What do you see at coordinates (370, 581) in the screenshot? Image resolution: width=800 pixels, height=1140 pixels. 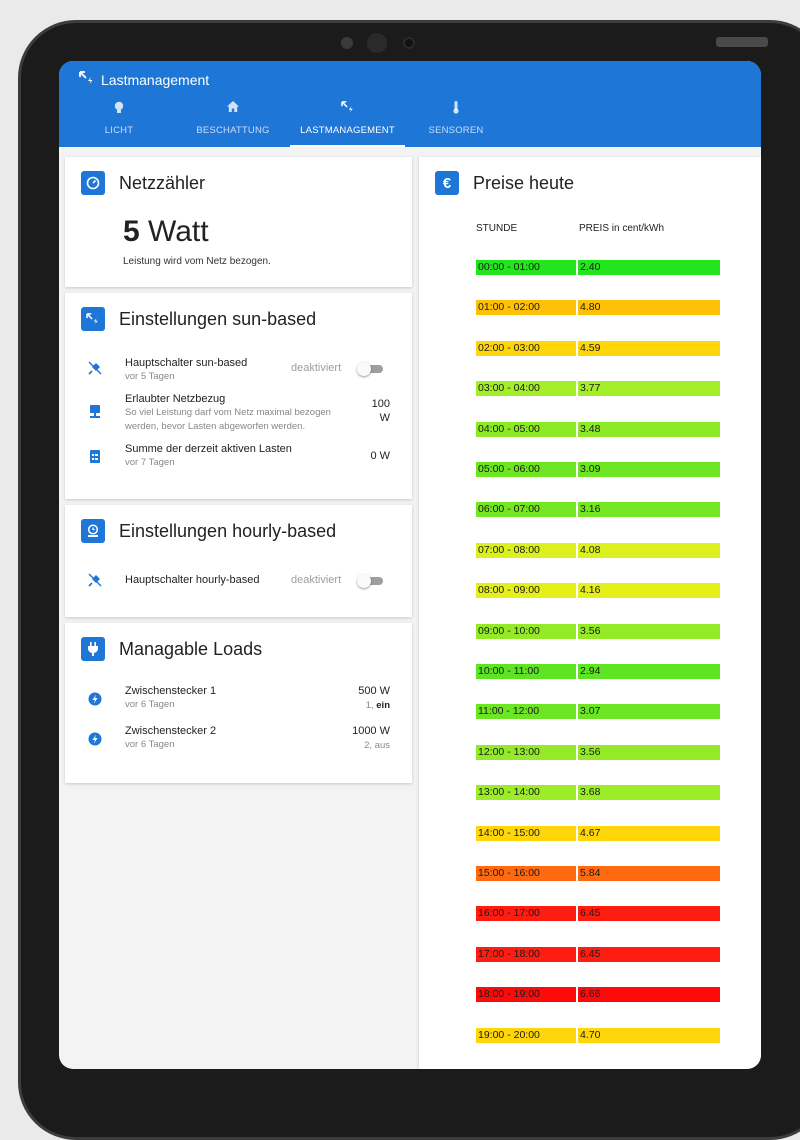 I see `hourly-based-toggle` at bounding box center [370, 581].